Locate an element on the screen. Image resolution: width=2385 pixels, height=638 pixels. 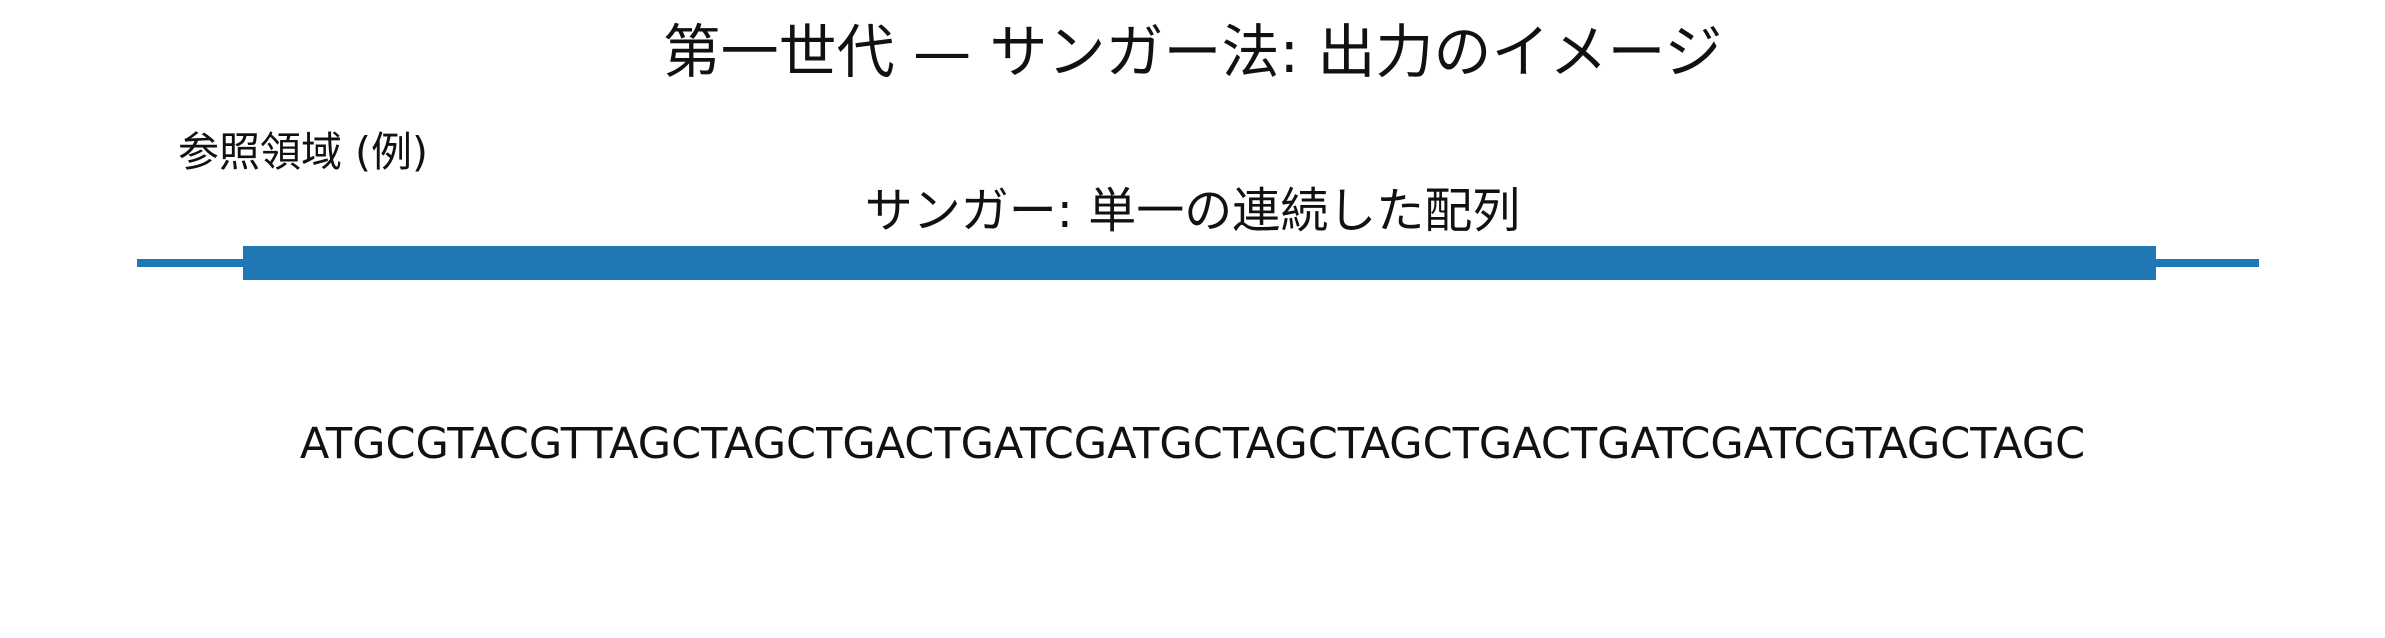
sanger-read-label: サンガー: 単一の連続した配列 is located at coordinates (1192, 211).